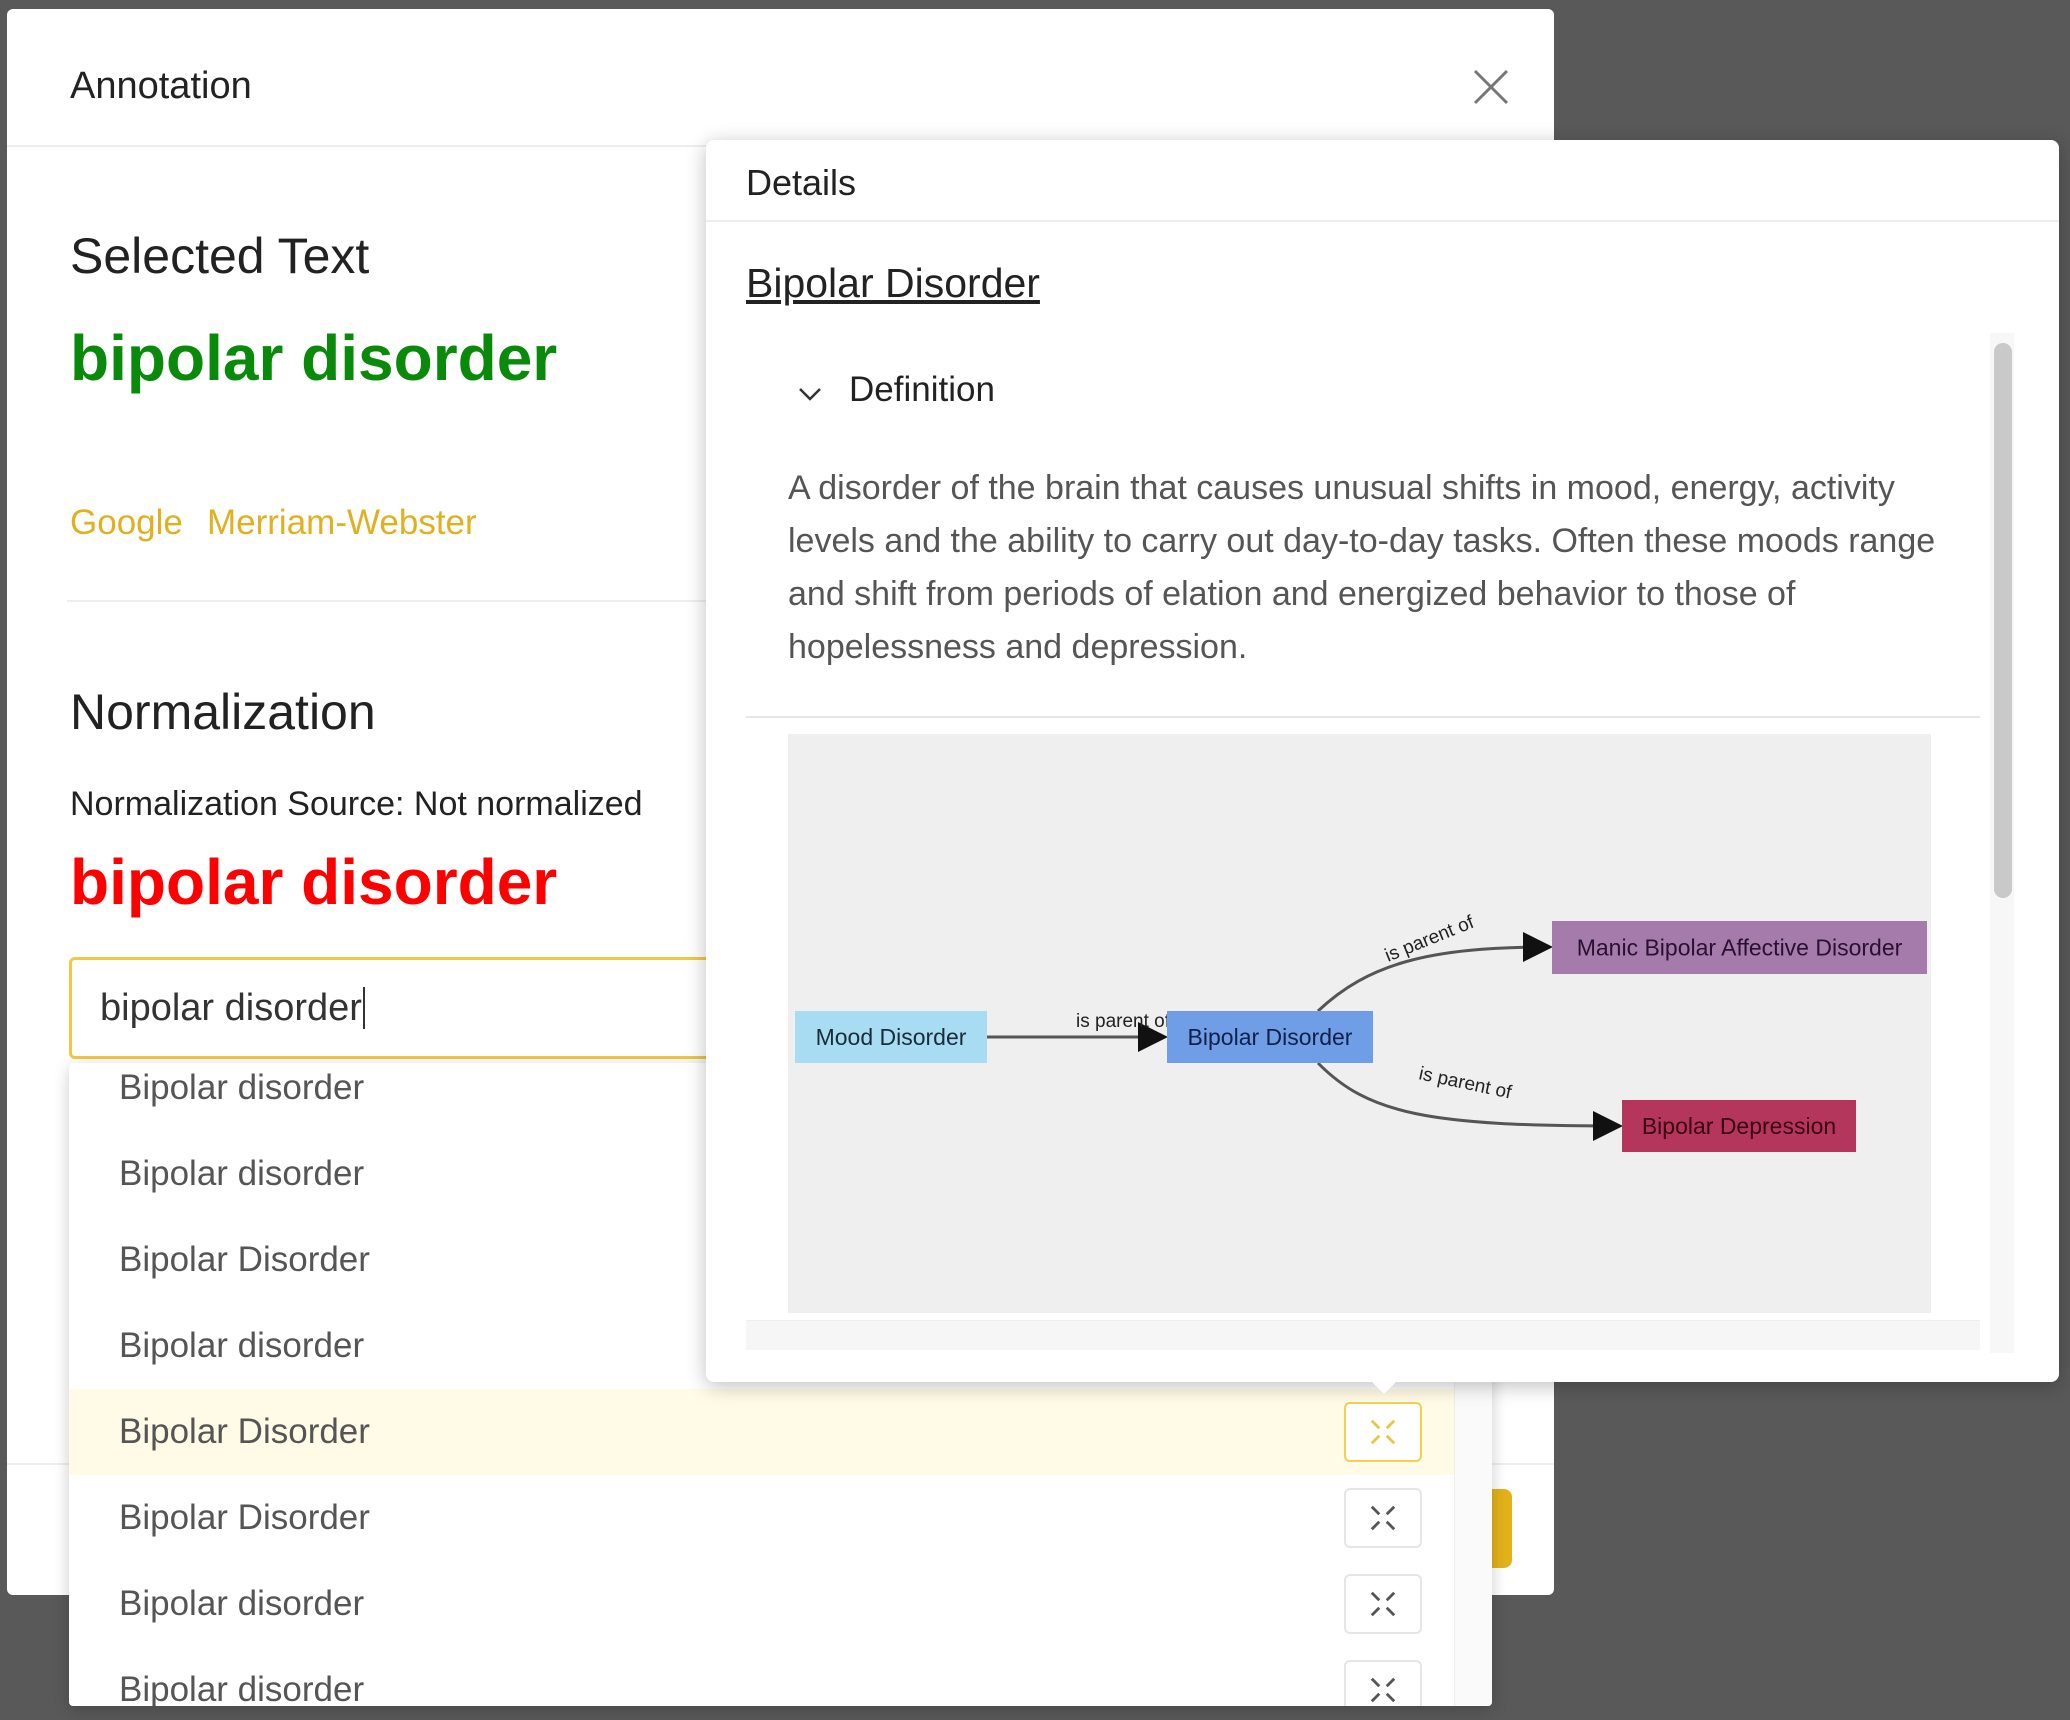 The width and height of the screenshot is (2070, 1720). Describe the element at coordinates (126, 523) in the screenshot. I see `google-link: Google` at that location.